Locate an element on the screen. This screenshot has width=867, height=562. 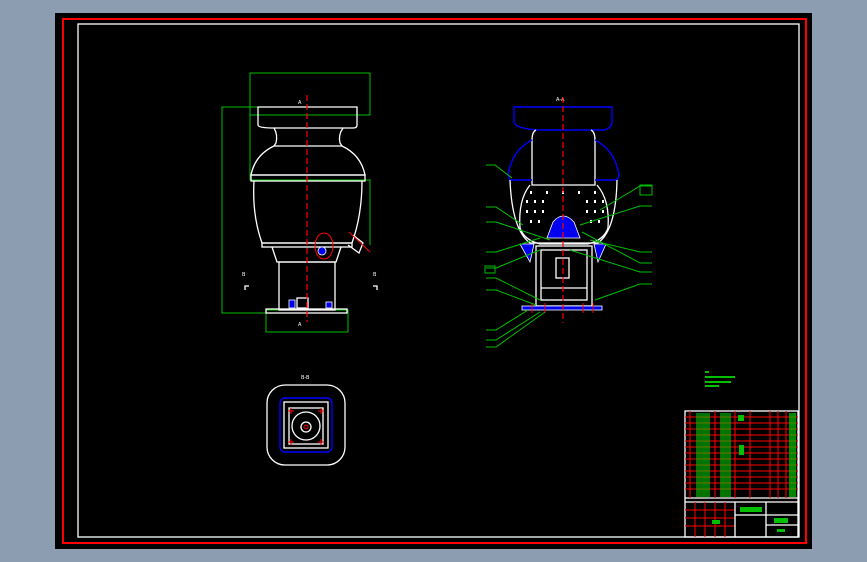
cut-marker-a-bottom: A is located at coordinates (300, 325).